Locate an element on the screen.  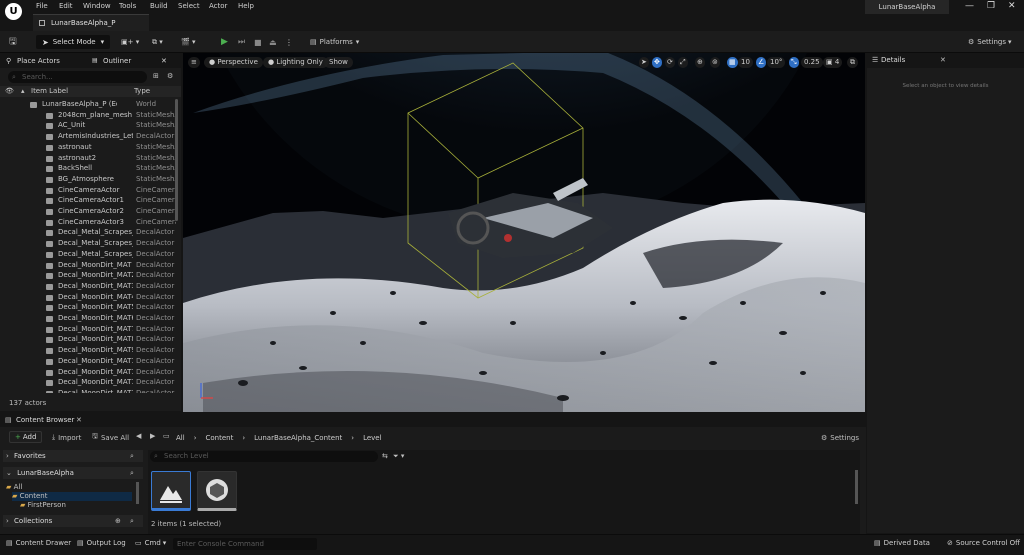
settings-button: ⚙ Settings ▾ is located at coordinates (990, 42).